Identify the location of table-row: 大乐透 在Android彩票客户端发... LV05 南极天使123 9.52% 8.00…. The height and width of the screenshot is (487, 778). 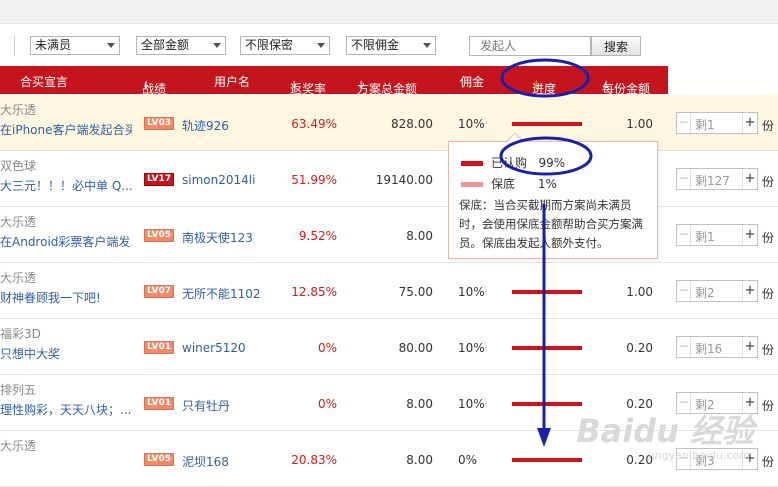
(389, 235).